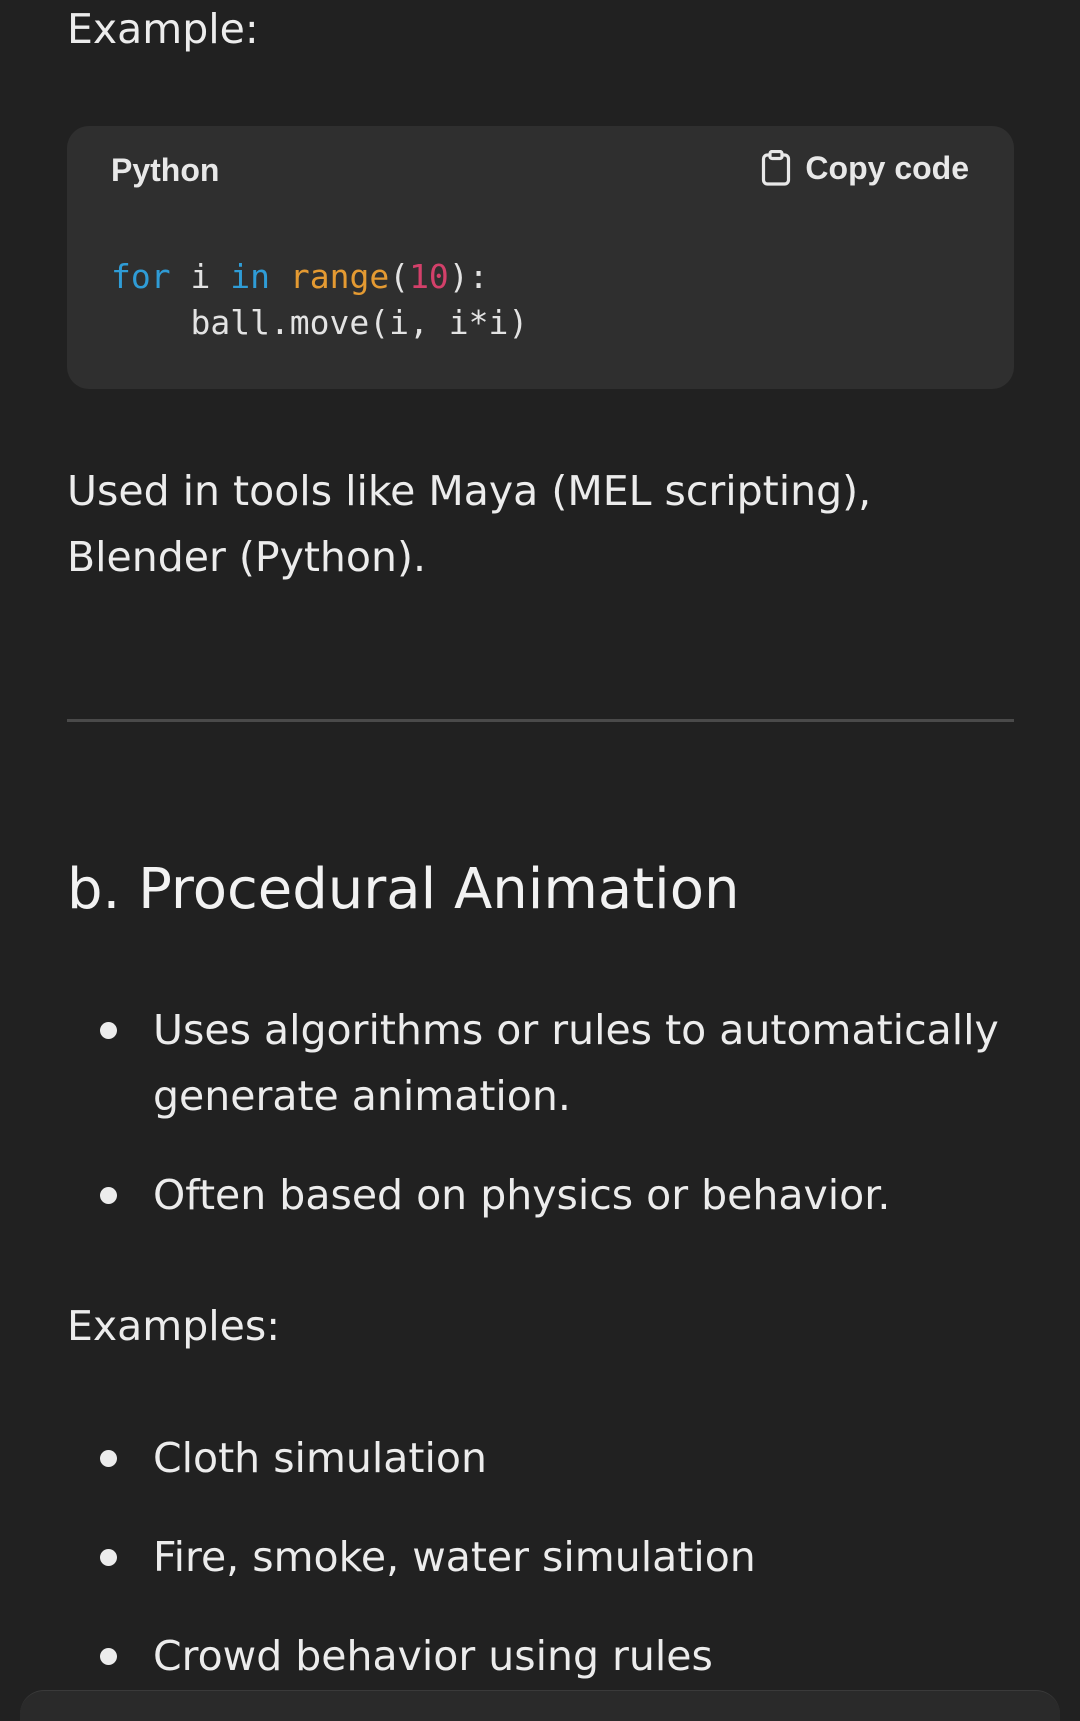 The image size is (1080, 1721). Describe the element at coordinates (320, 322) in the screenshot. I see `code-line-2: ball.move(i, i*i)` at that location.